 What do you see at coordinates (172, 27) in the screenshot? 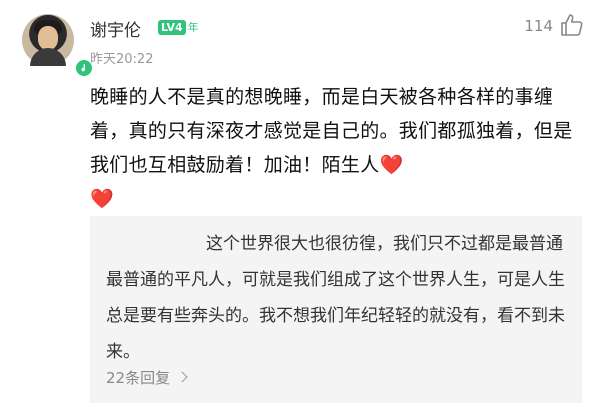
I see `level-label: LV4` at bounding box center [172, 27].